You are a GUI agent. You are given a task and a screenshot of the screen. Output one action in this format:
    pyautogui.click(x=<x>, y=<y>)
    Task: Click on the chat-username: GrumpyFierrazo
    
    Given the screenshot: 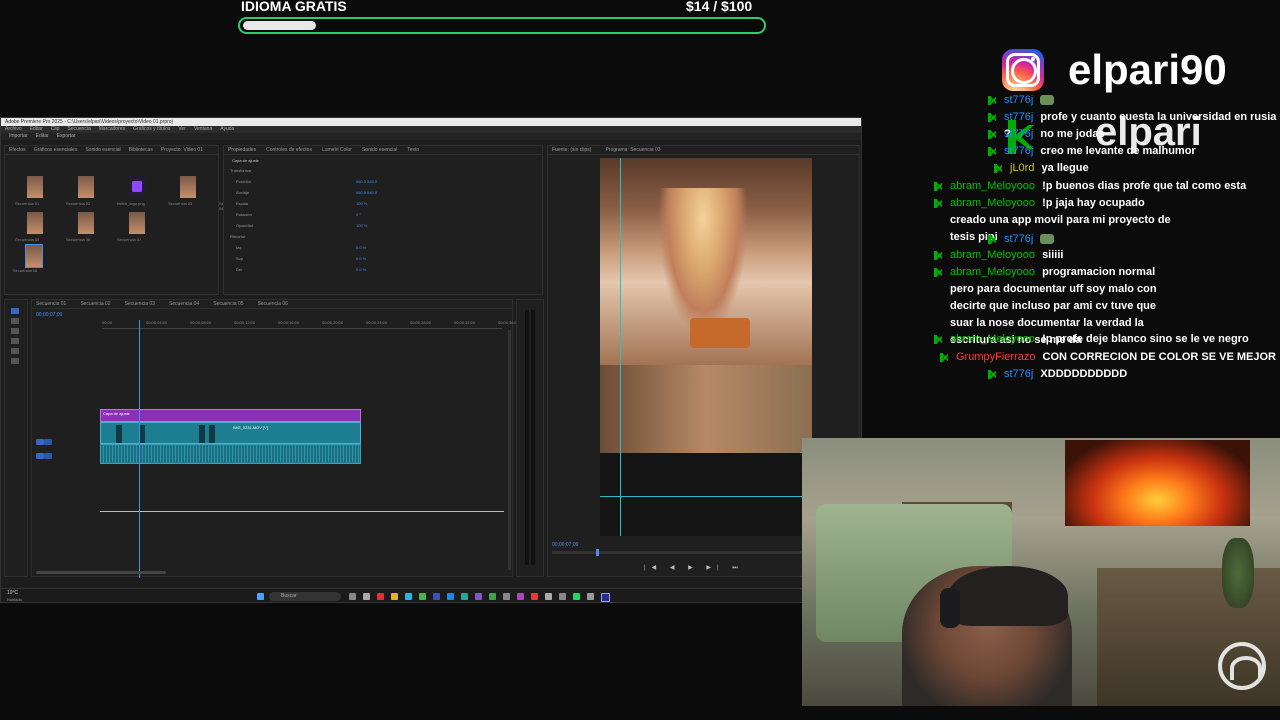 What is the action you would take?
    pyautogui.click(x=995, y=357)
    